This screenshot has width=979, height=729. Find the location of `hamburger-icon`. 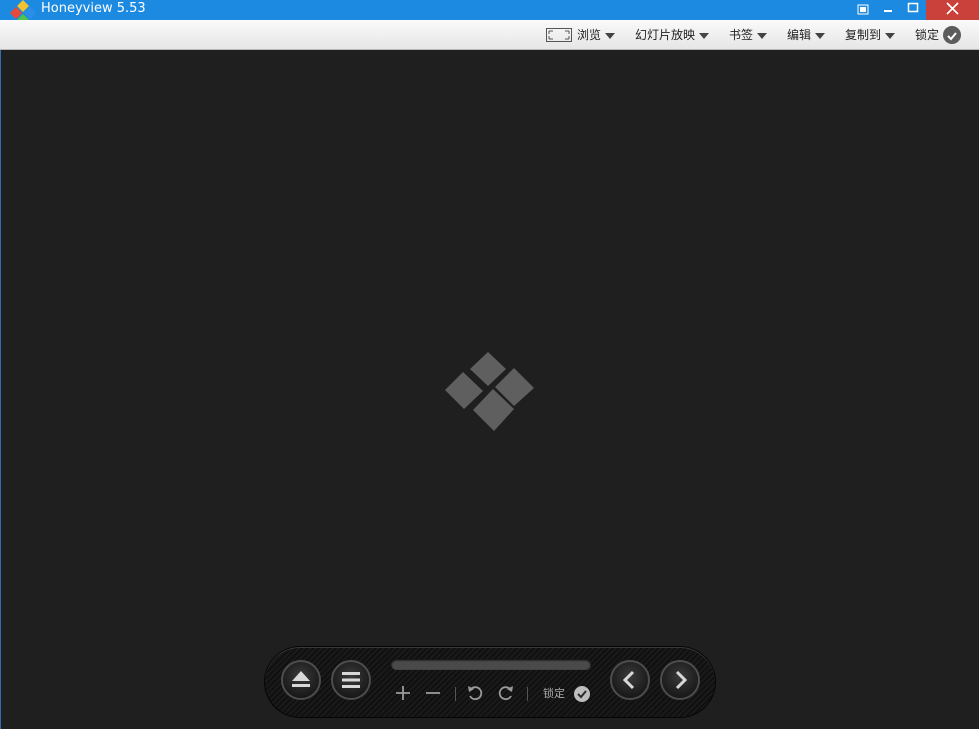

hamburger-icon is located at coordinates (351, 680).